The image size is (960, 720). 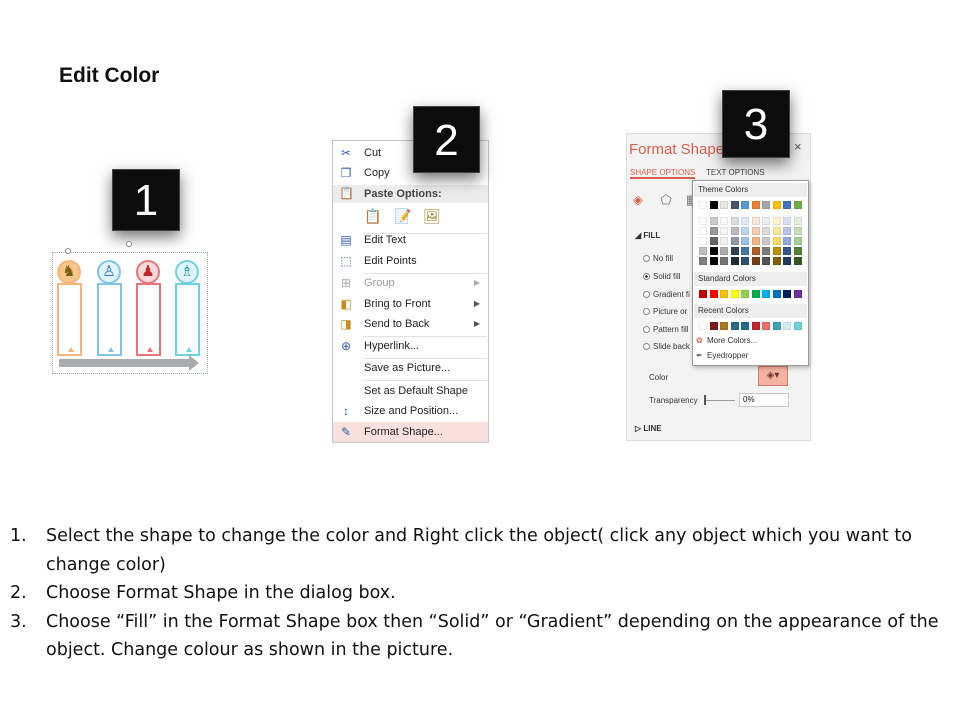 I want to click on radio-slide-background: Slide back, so click(x=666, y=347).